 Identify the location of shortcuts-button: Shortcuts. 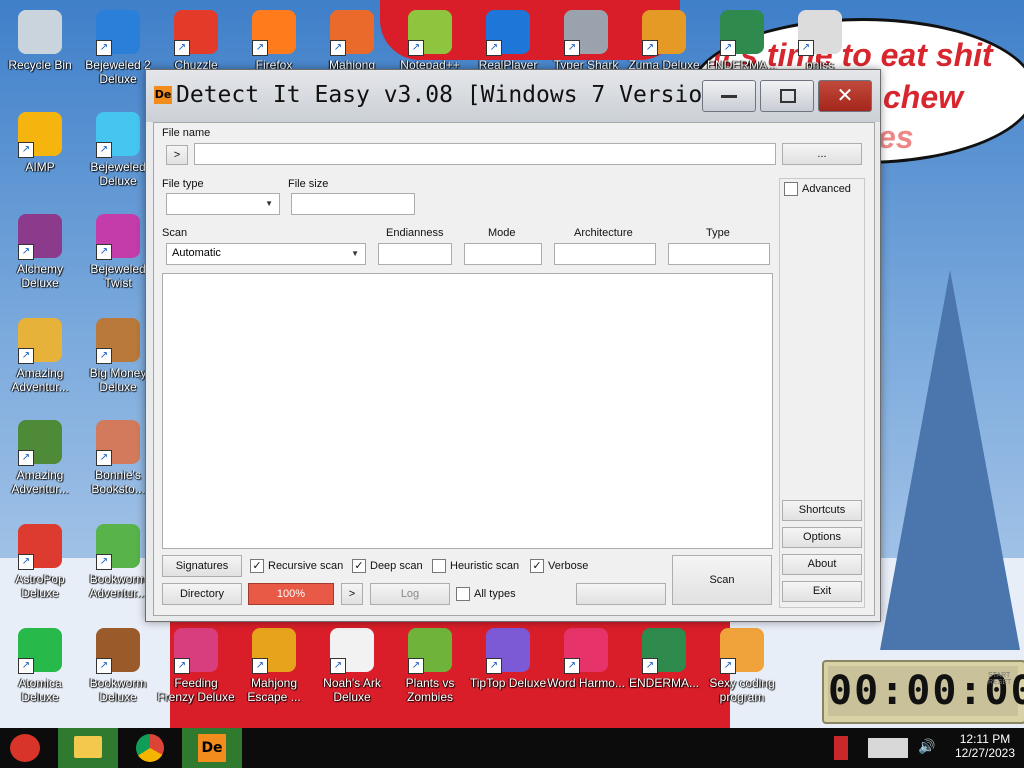
(822, 510).